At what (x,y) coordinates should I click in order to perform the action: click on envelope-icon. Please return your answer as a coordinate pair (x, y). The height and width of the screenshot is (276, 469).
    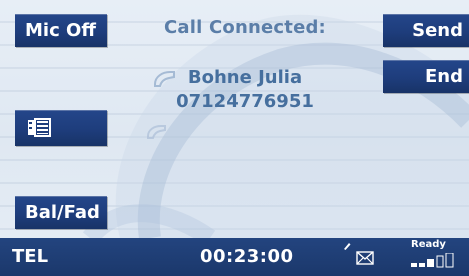
    Looking at the image, I should click on (365, 258).